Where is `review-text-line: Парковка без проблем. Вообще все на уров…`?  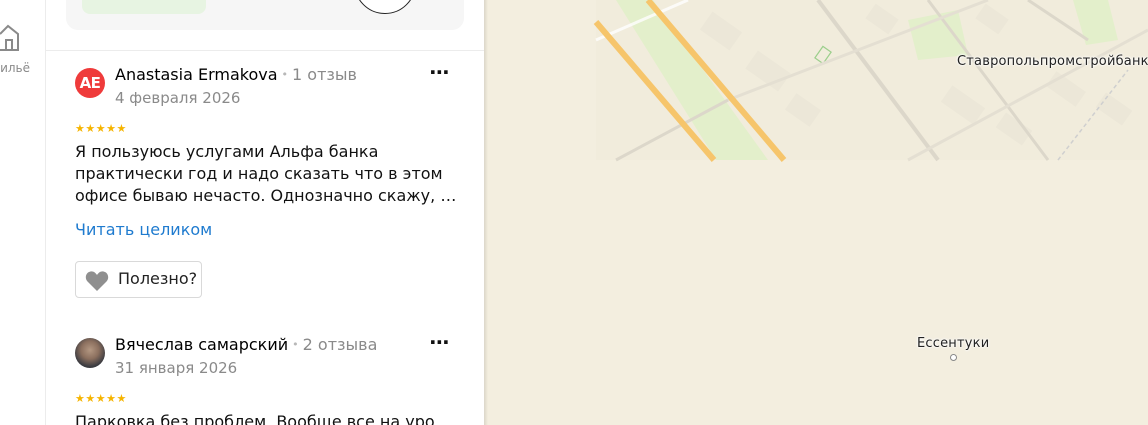 review-text-line: Парковка без проблем. Вообще все на уров… is located at coordinates (267, 418).